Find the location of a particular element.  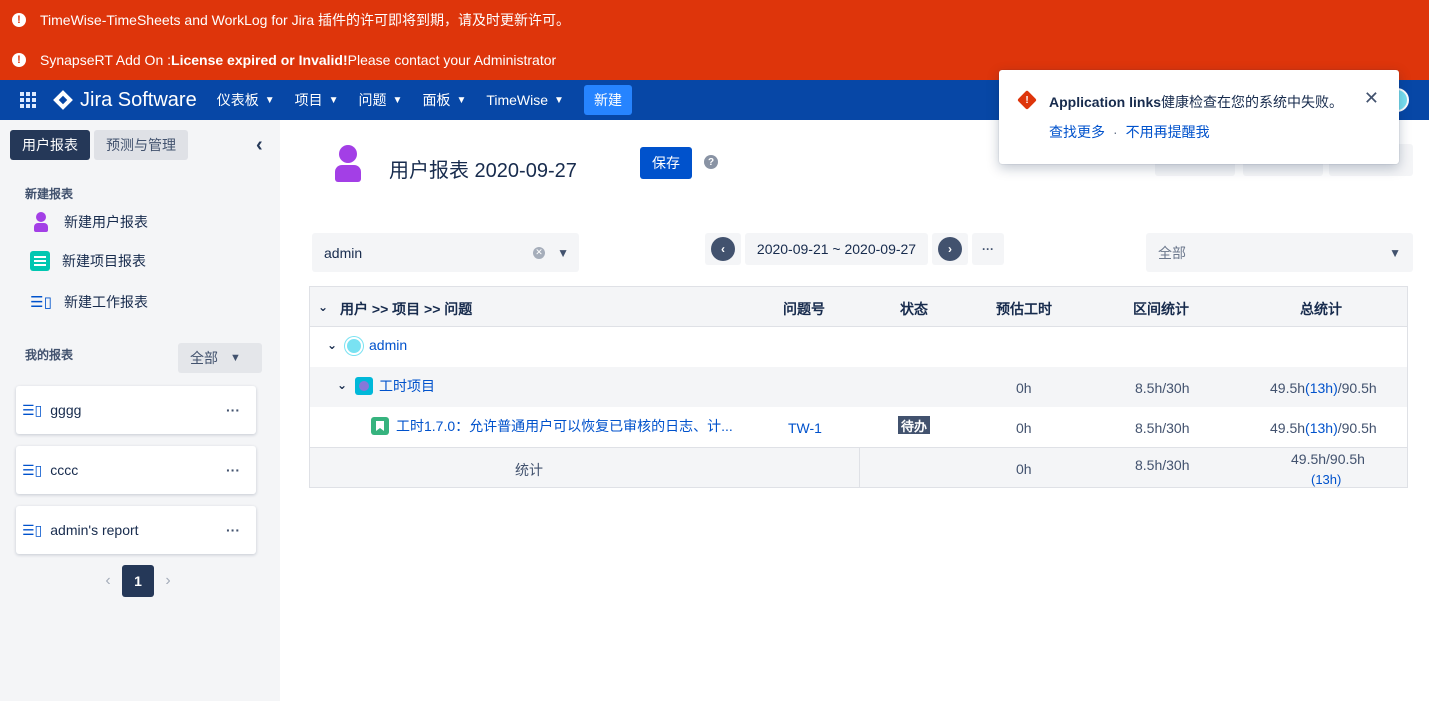

nav-timewise: TimeWise ▼ is located at coordinates (525, 100).